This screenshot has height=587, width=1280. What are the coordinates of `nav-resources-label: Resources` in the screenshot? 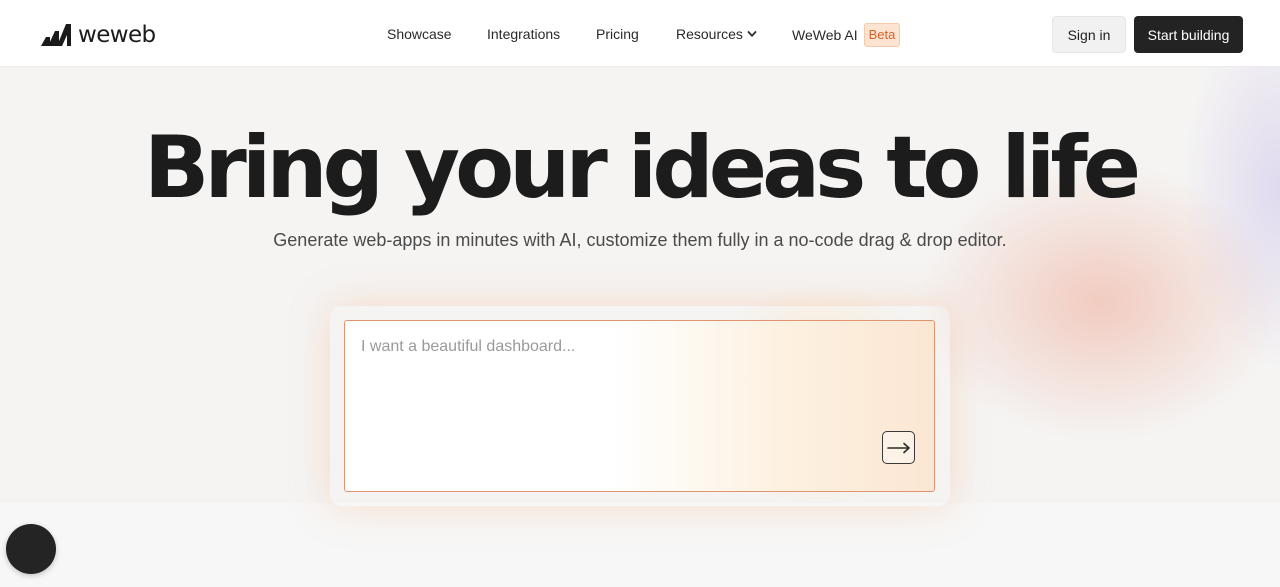 It's located at (709, 34).